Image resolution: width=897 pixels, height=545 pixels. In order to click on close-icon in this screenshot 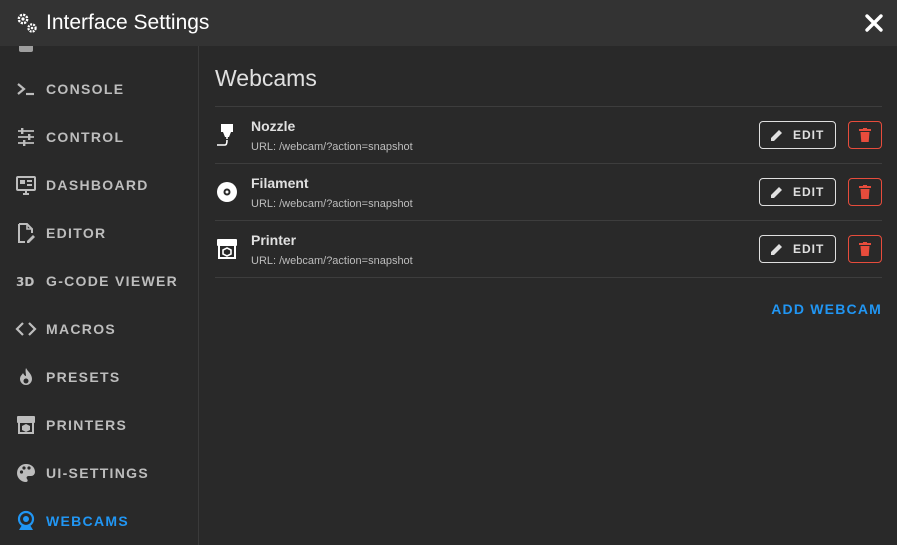, I will do `click(874, 23)`.